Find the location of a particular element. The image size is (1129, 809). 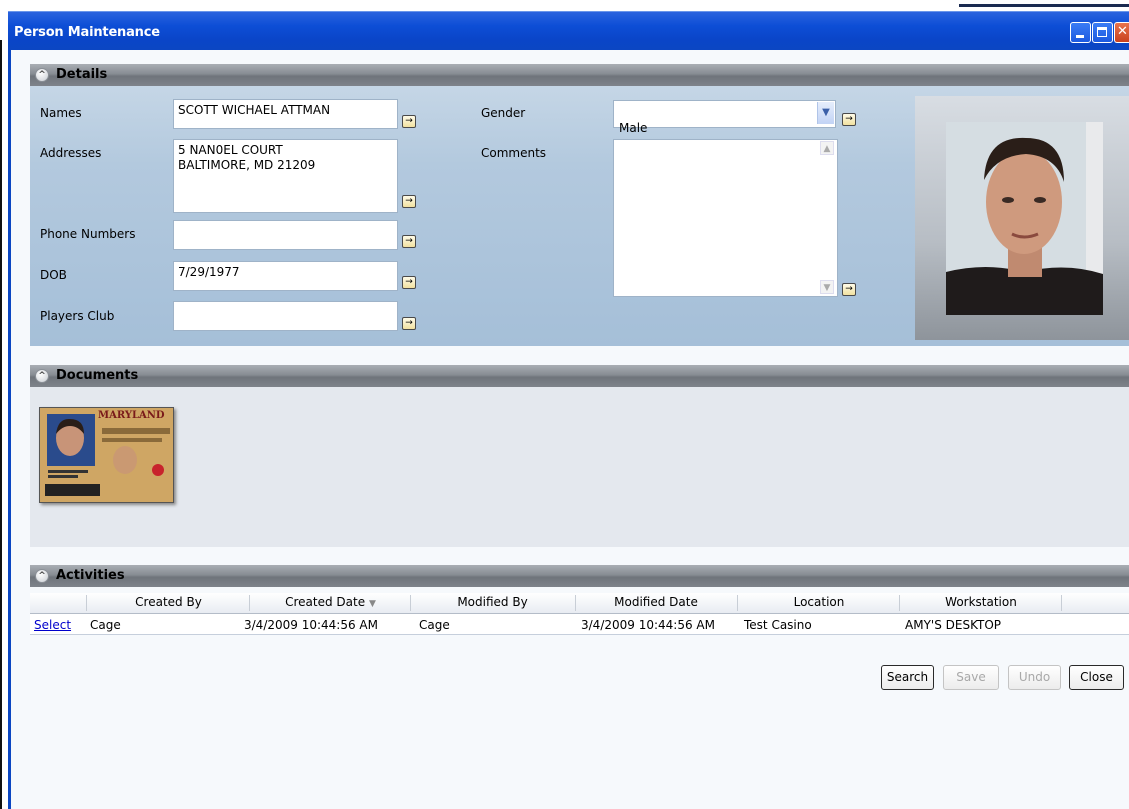

search-button: Search is located at coordinates (907, 677).